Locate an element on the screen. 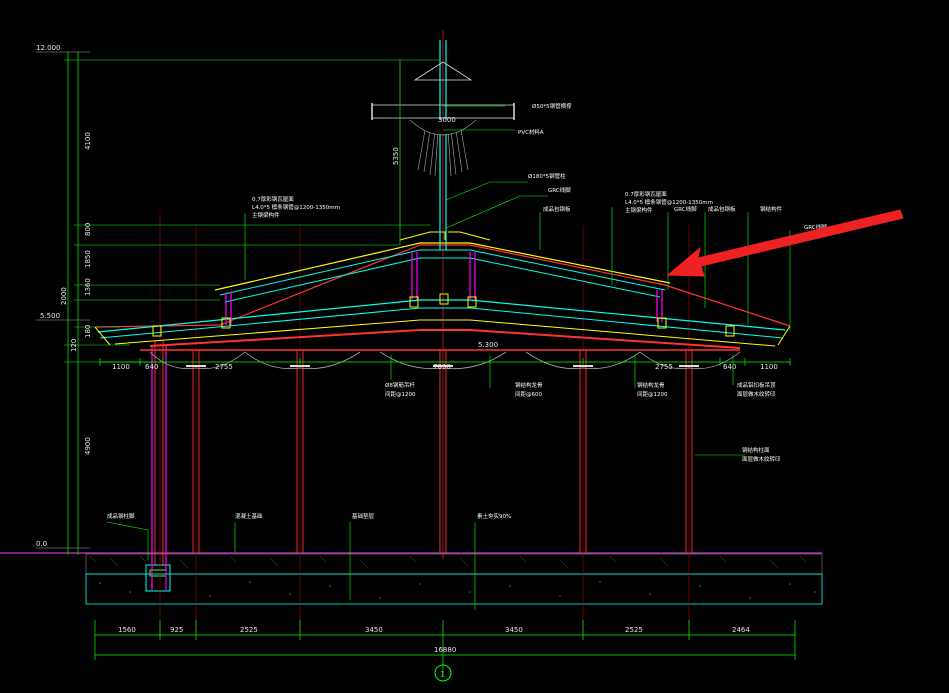 This screenshot has height=693, width=949. svg-text: 925 is located at coordinates (176, 630).